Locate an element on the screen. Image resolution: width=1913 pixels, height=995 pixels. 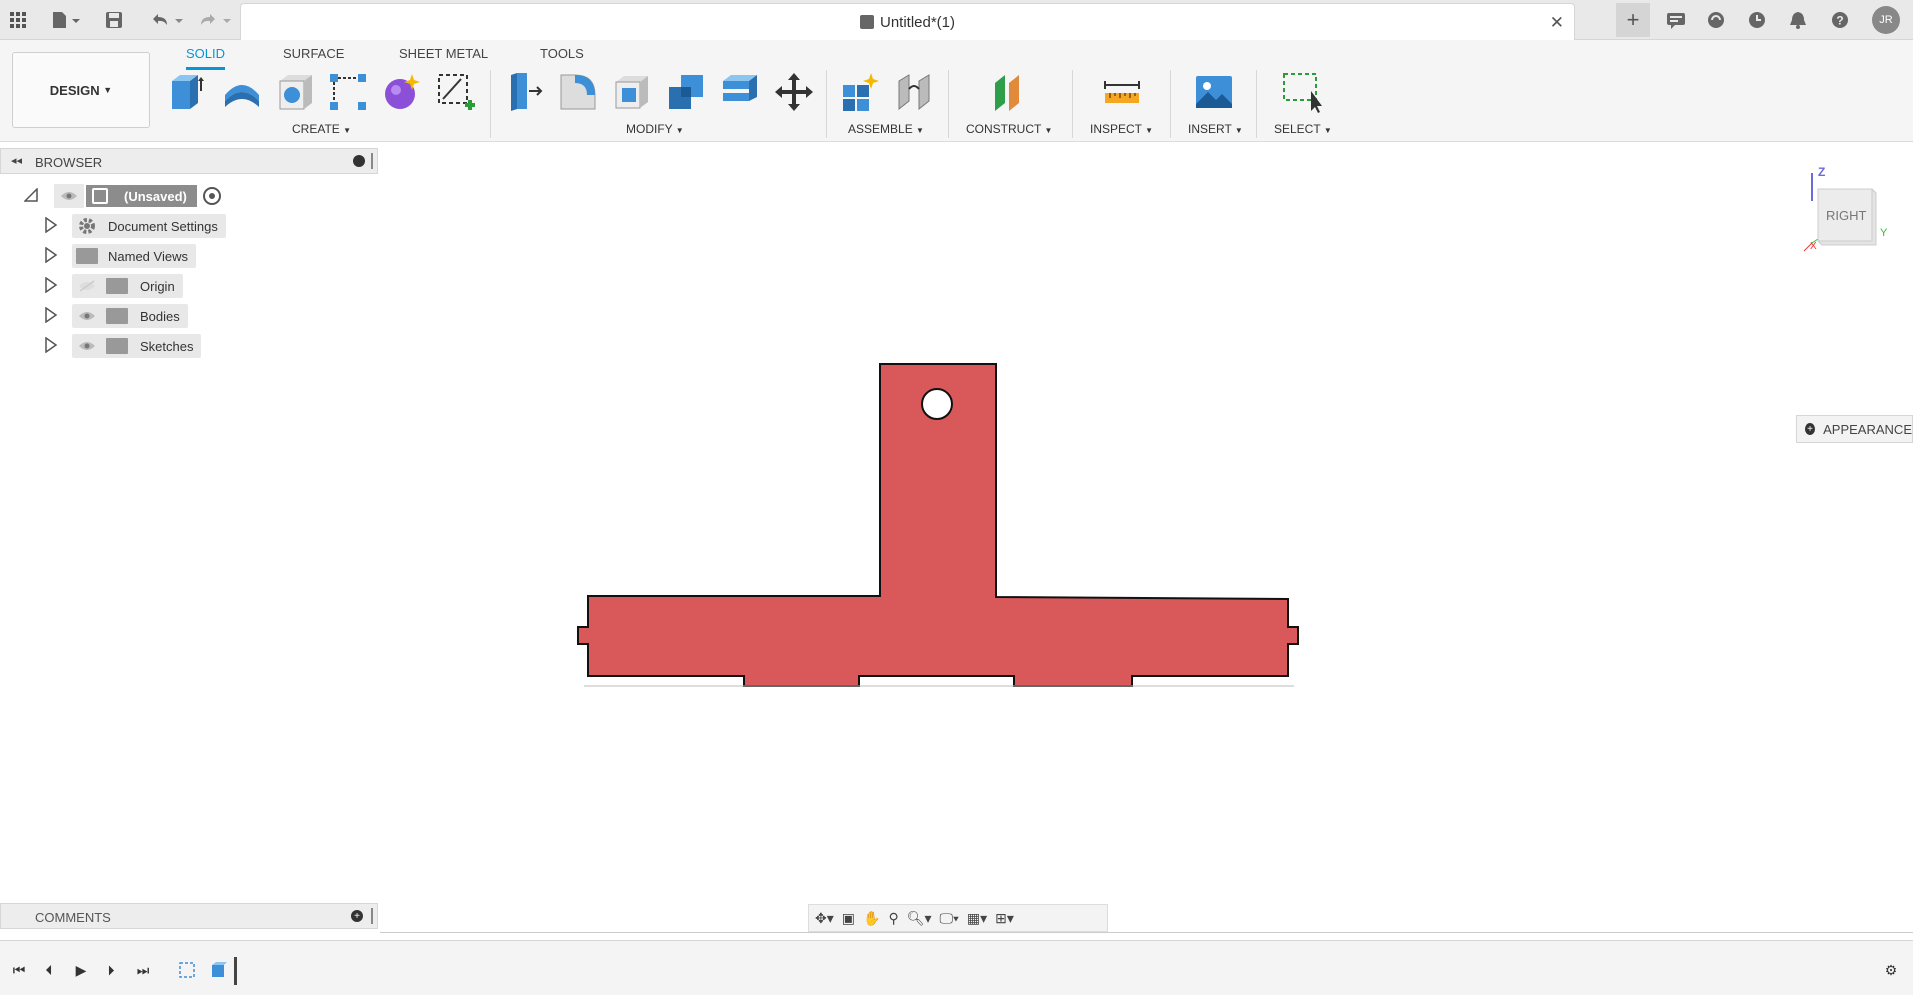
tab-solid: SOLID is located at coordinates (206, 58).